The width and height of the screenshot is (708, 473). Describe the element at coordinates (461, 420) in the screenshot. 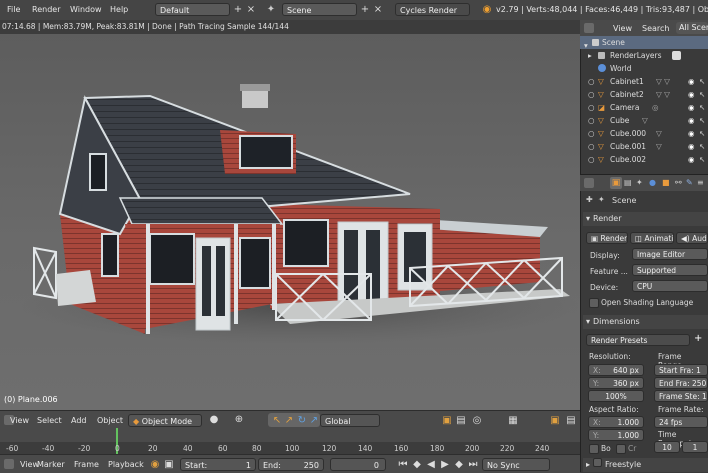

I see `snap-icon: ▤` at that location.